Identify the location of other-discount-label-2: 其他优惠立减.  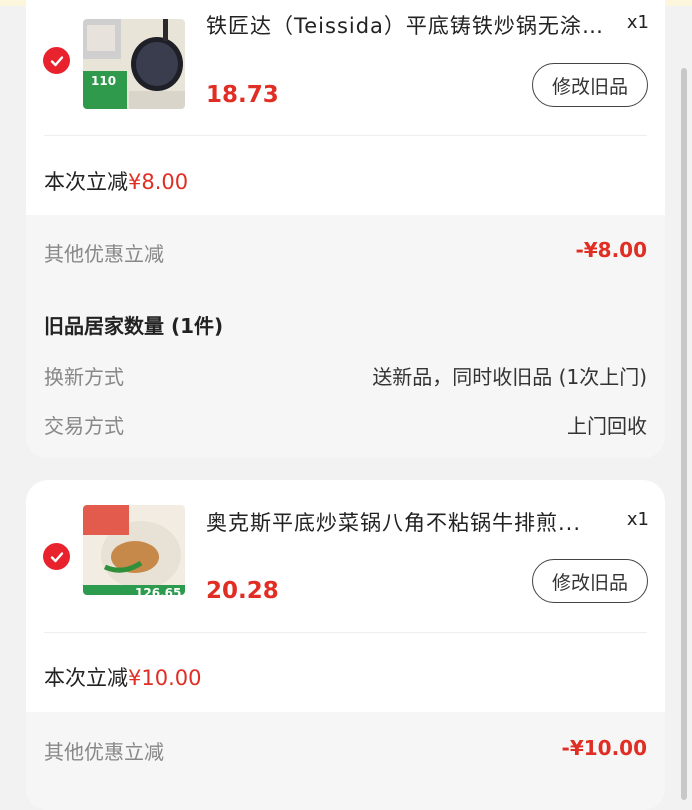
(104, 752).